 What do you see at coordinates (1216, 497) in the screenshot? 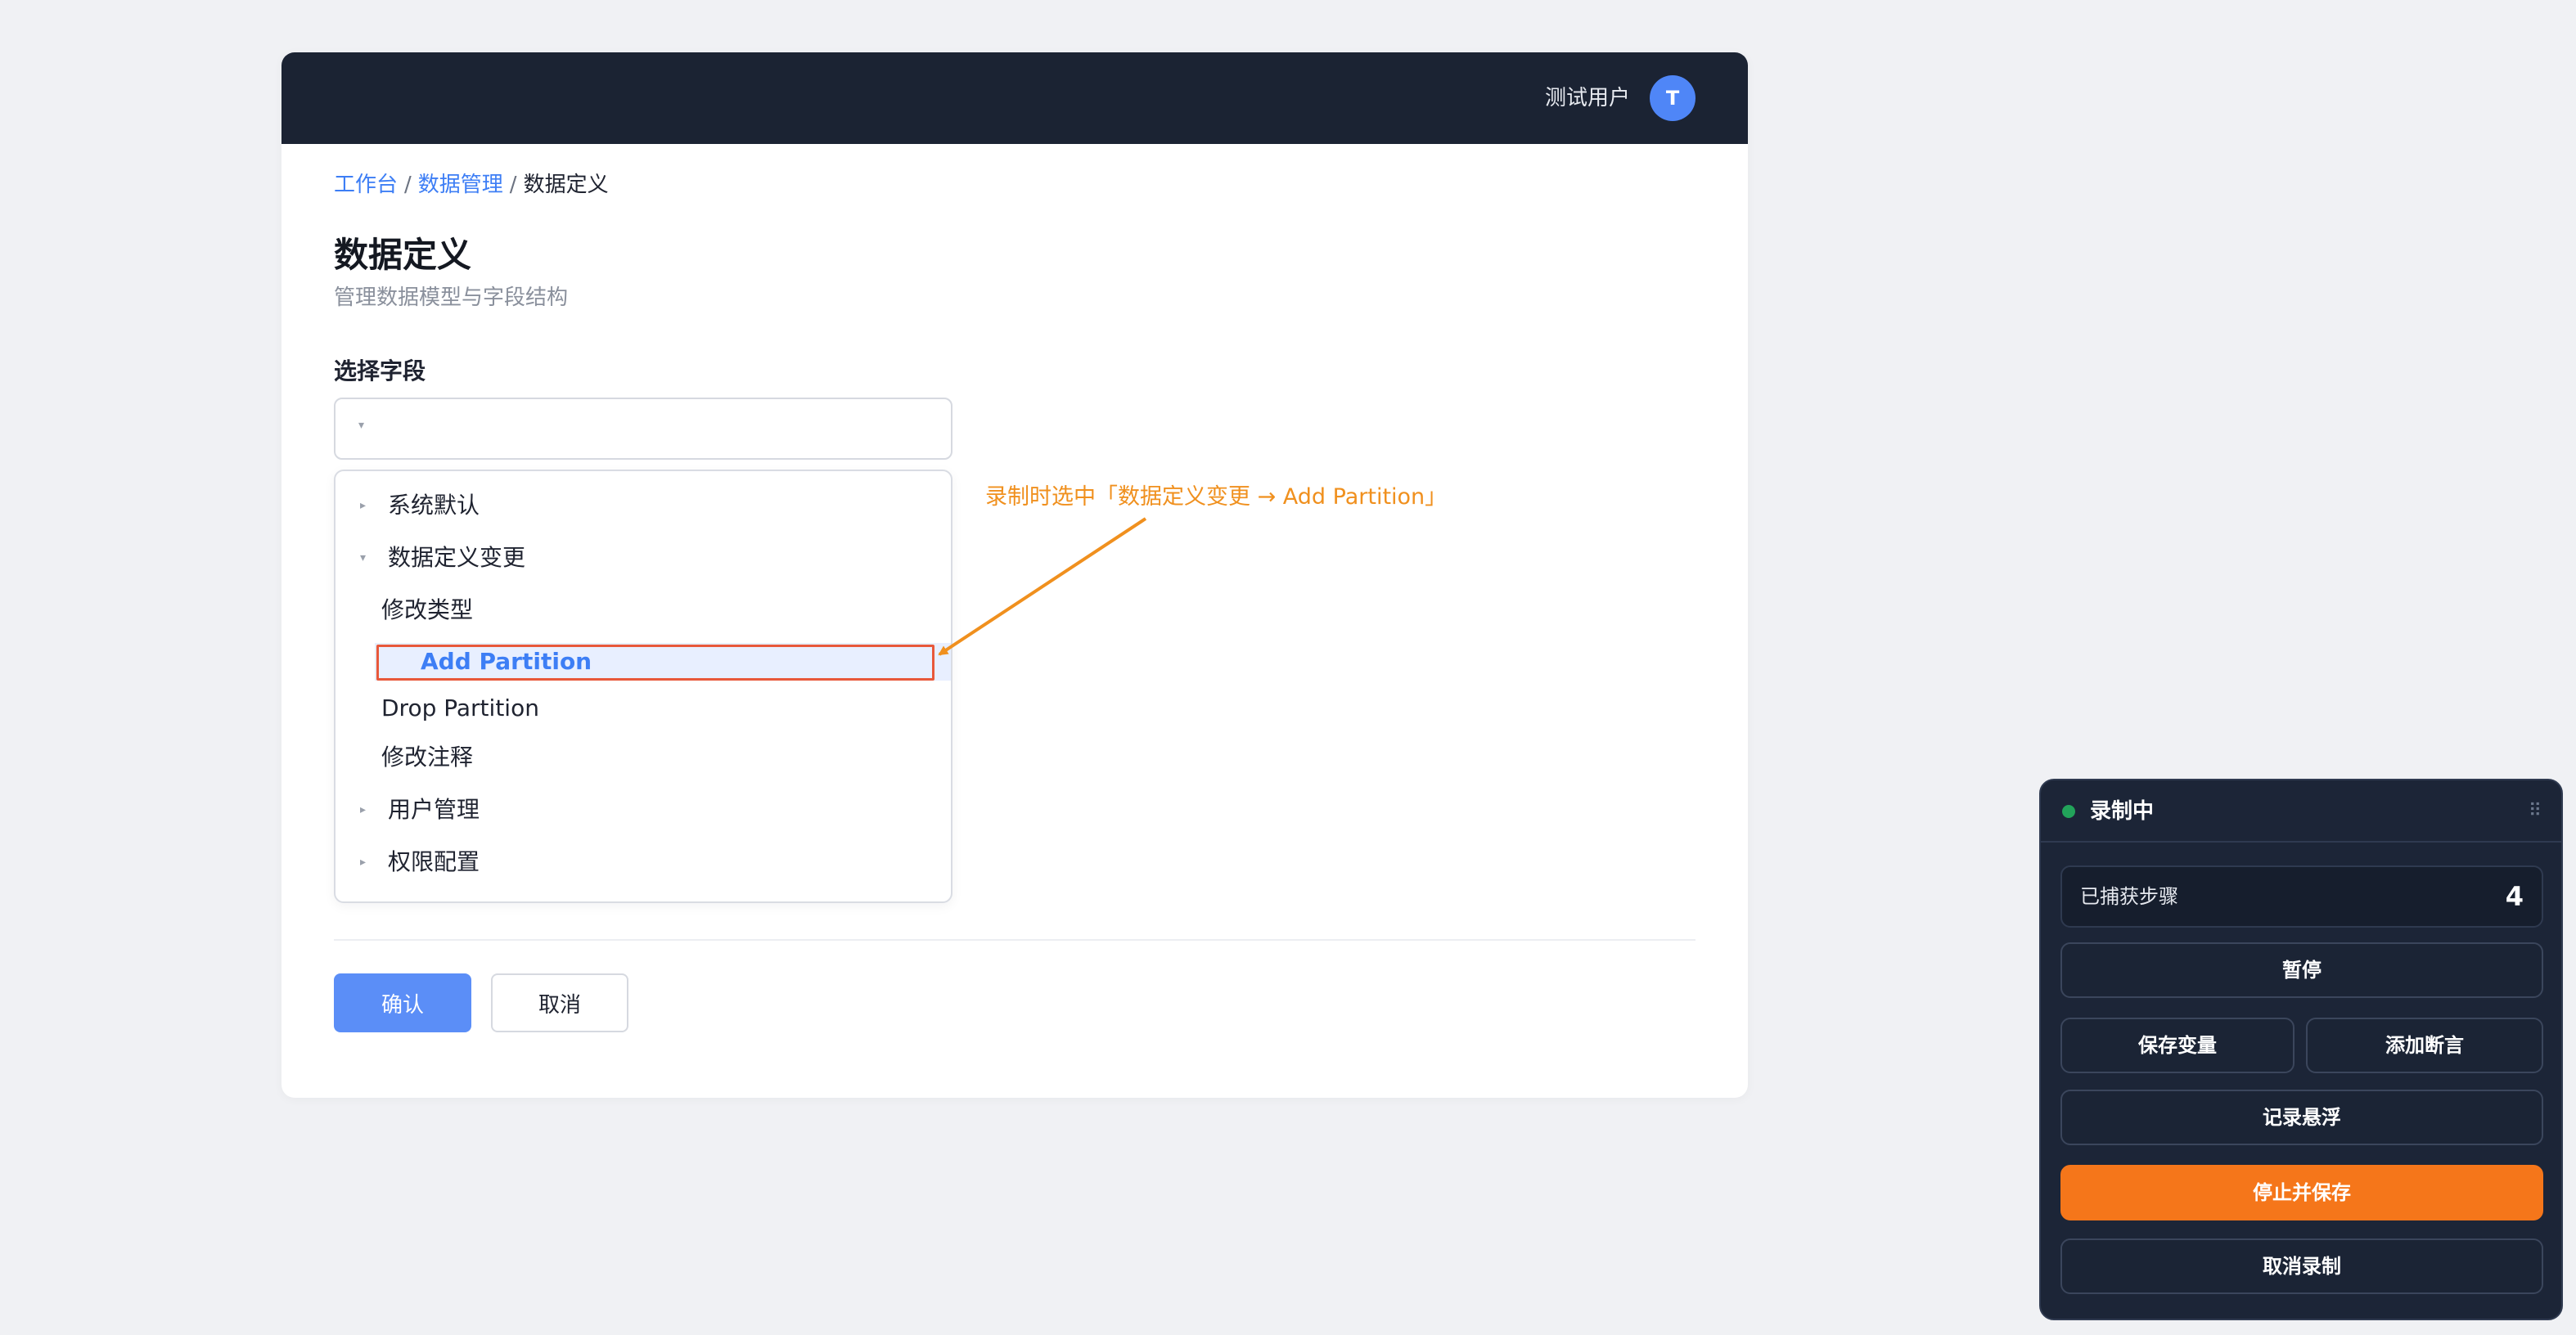
I see `annotation-text: 录制时选中「数据定义变更 → Add Partition」` at bounding box center [1216, 497].